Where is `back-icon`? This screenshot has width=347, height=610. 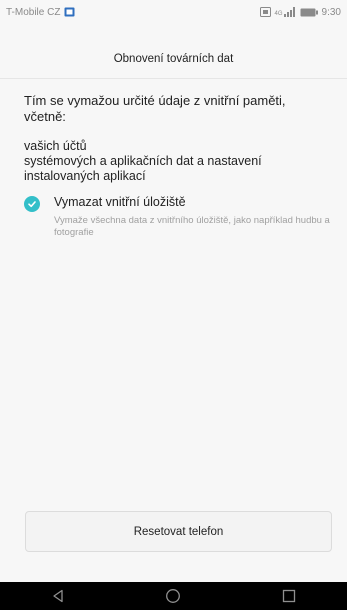
back-icon is located at coordinates (58, 596).